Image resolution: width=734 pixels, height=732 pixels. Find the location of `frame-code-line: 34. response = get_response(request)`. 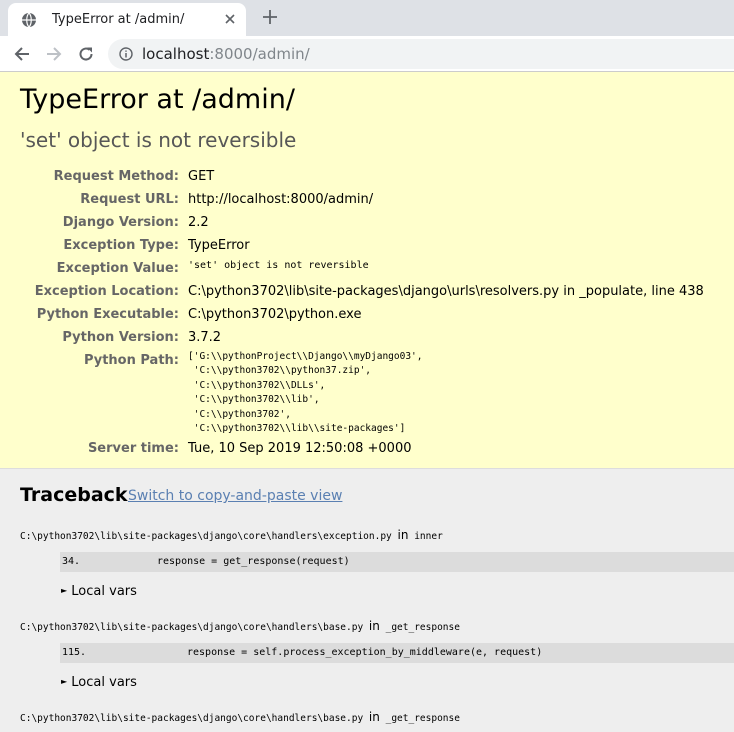

frame-code-line: 34. response = get_response(request) is located at coordinates (397, 562).